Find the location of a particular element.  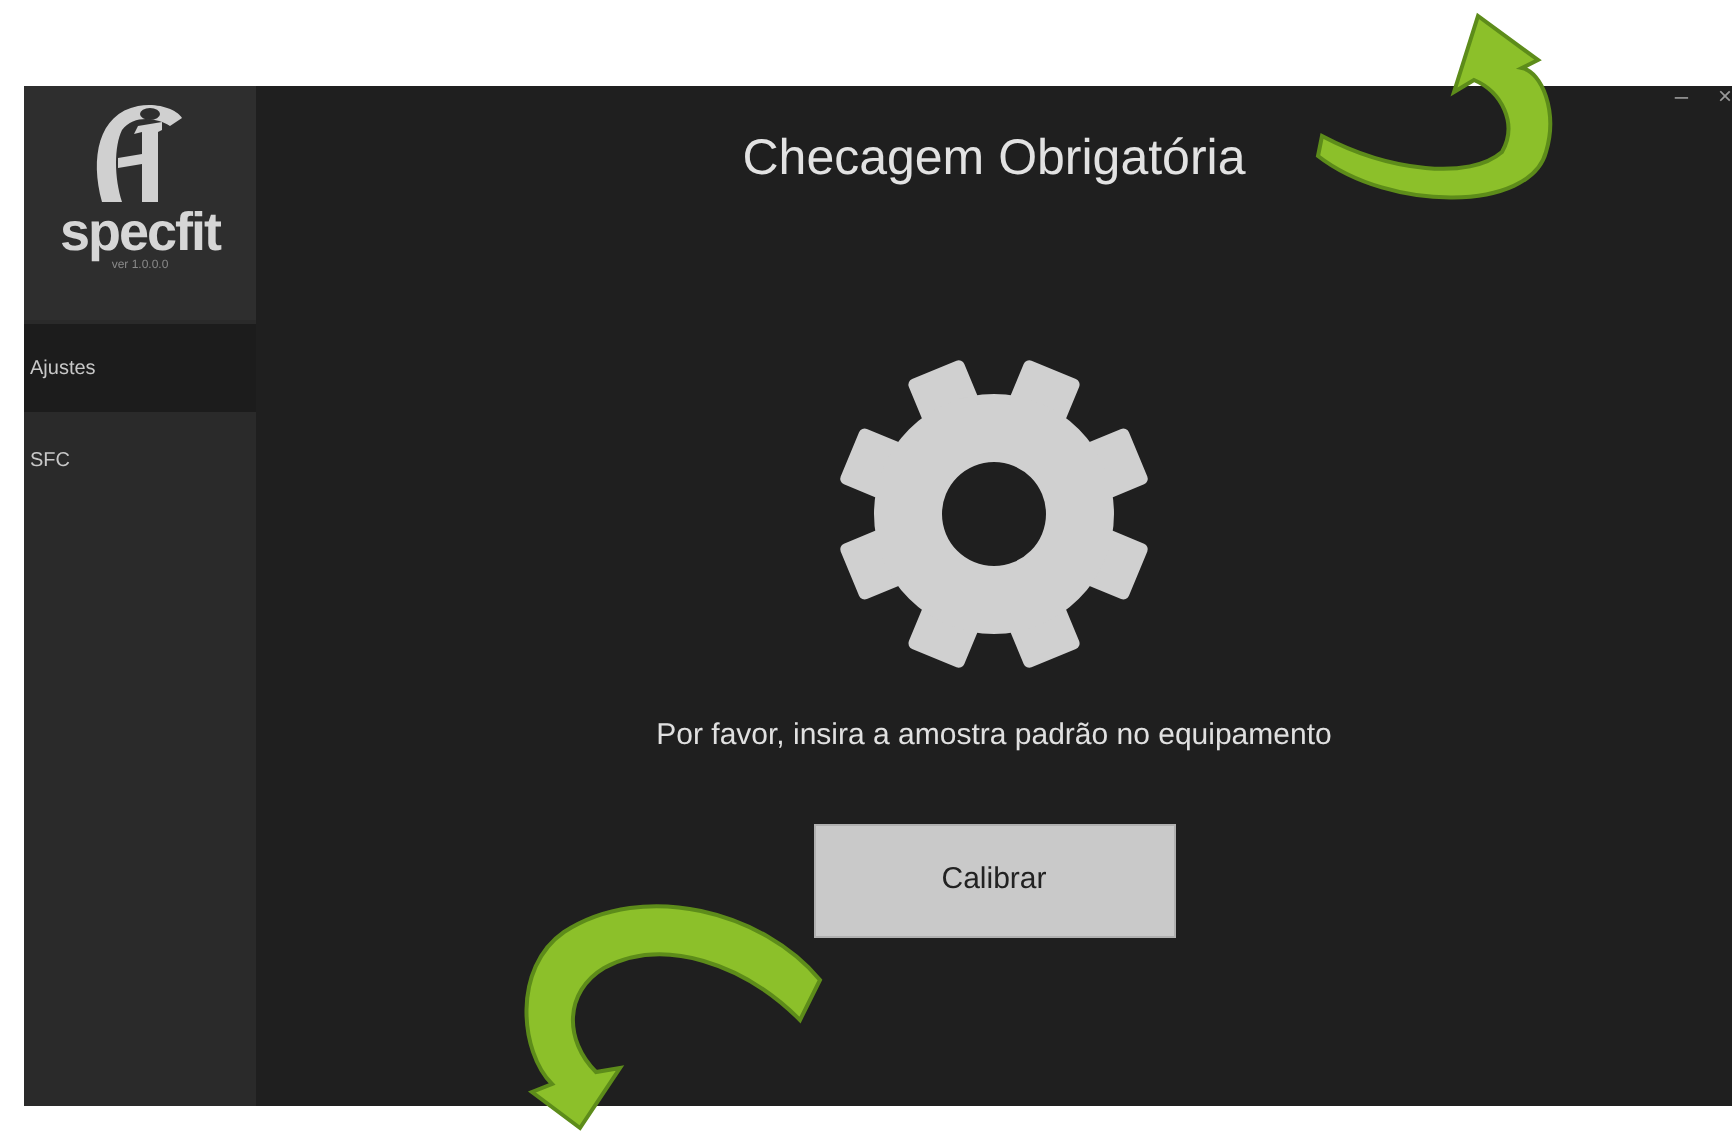

close-button: × is located at coordinates (1724, 96).